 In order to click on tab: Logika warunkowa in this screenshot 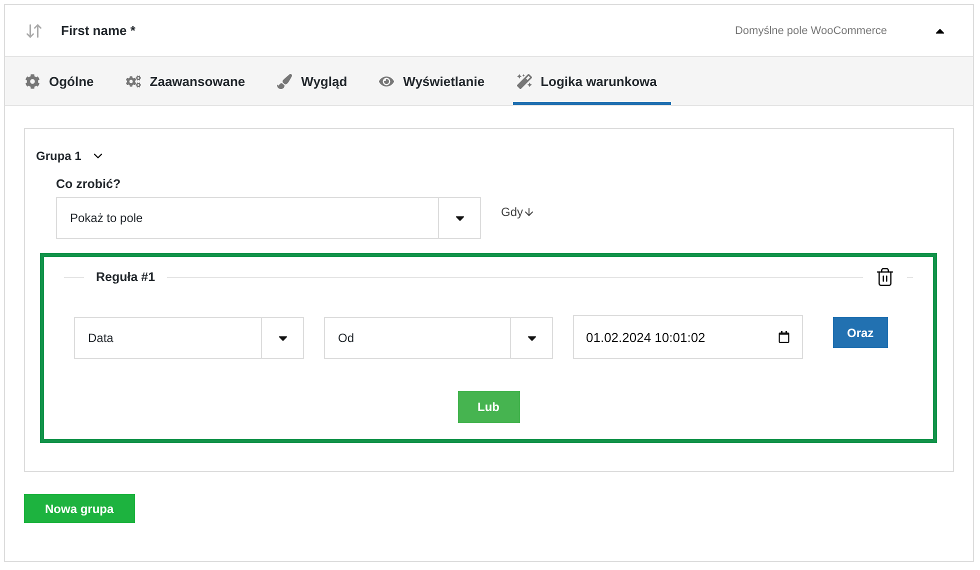, I will do `click(591, 81)`.